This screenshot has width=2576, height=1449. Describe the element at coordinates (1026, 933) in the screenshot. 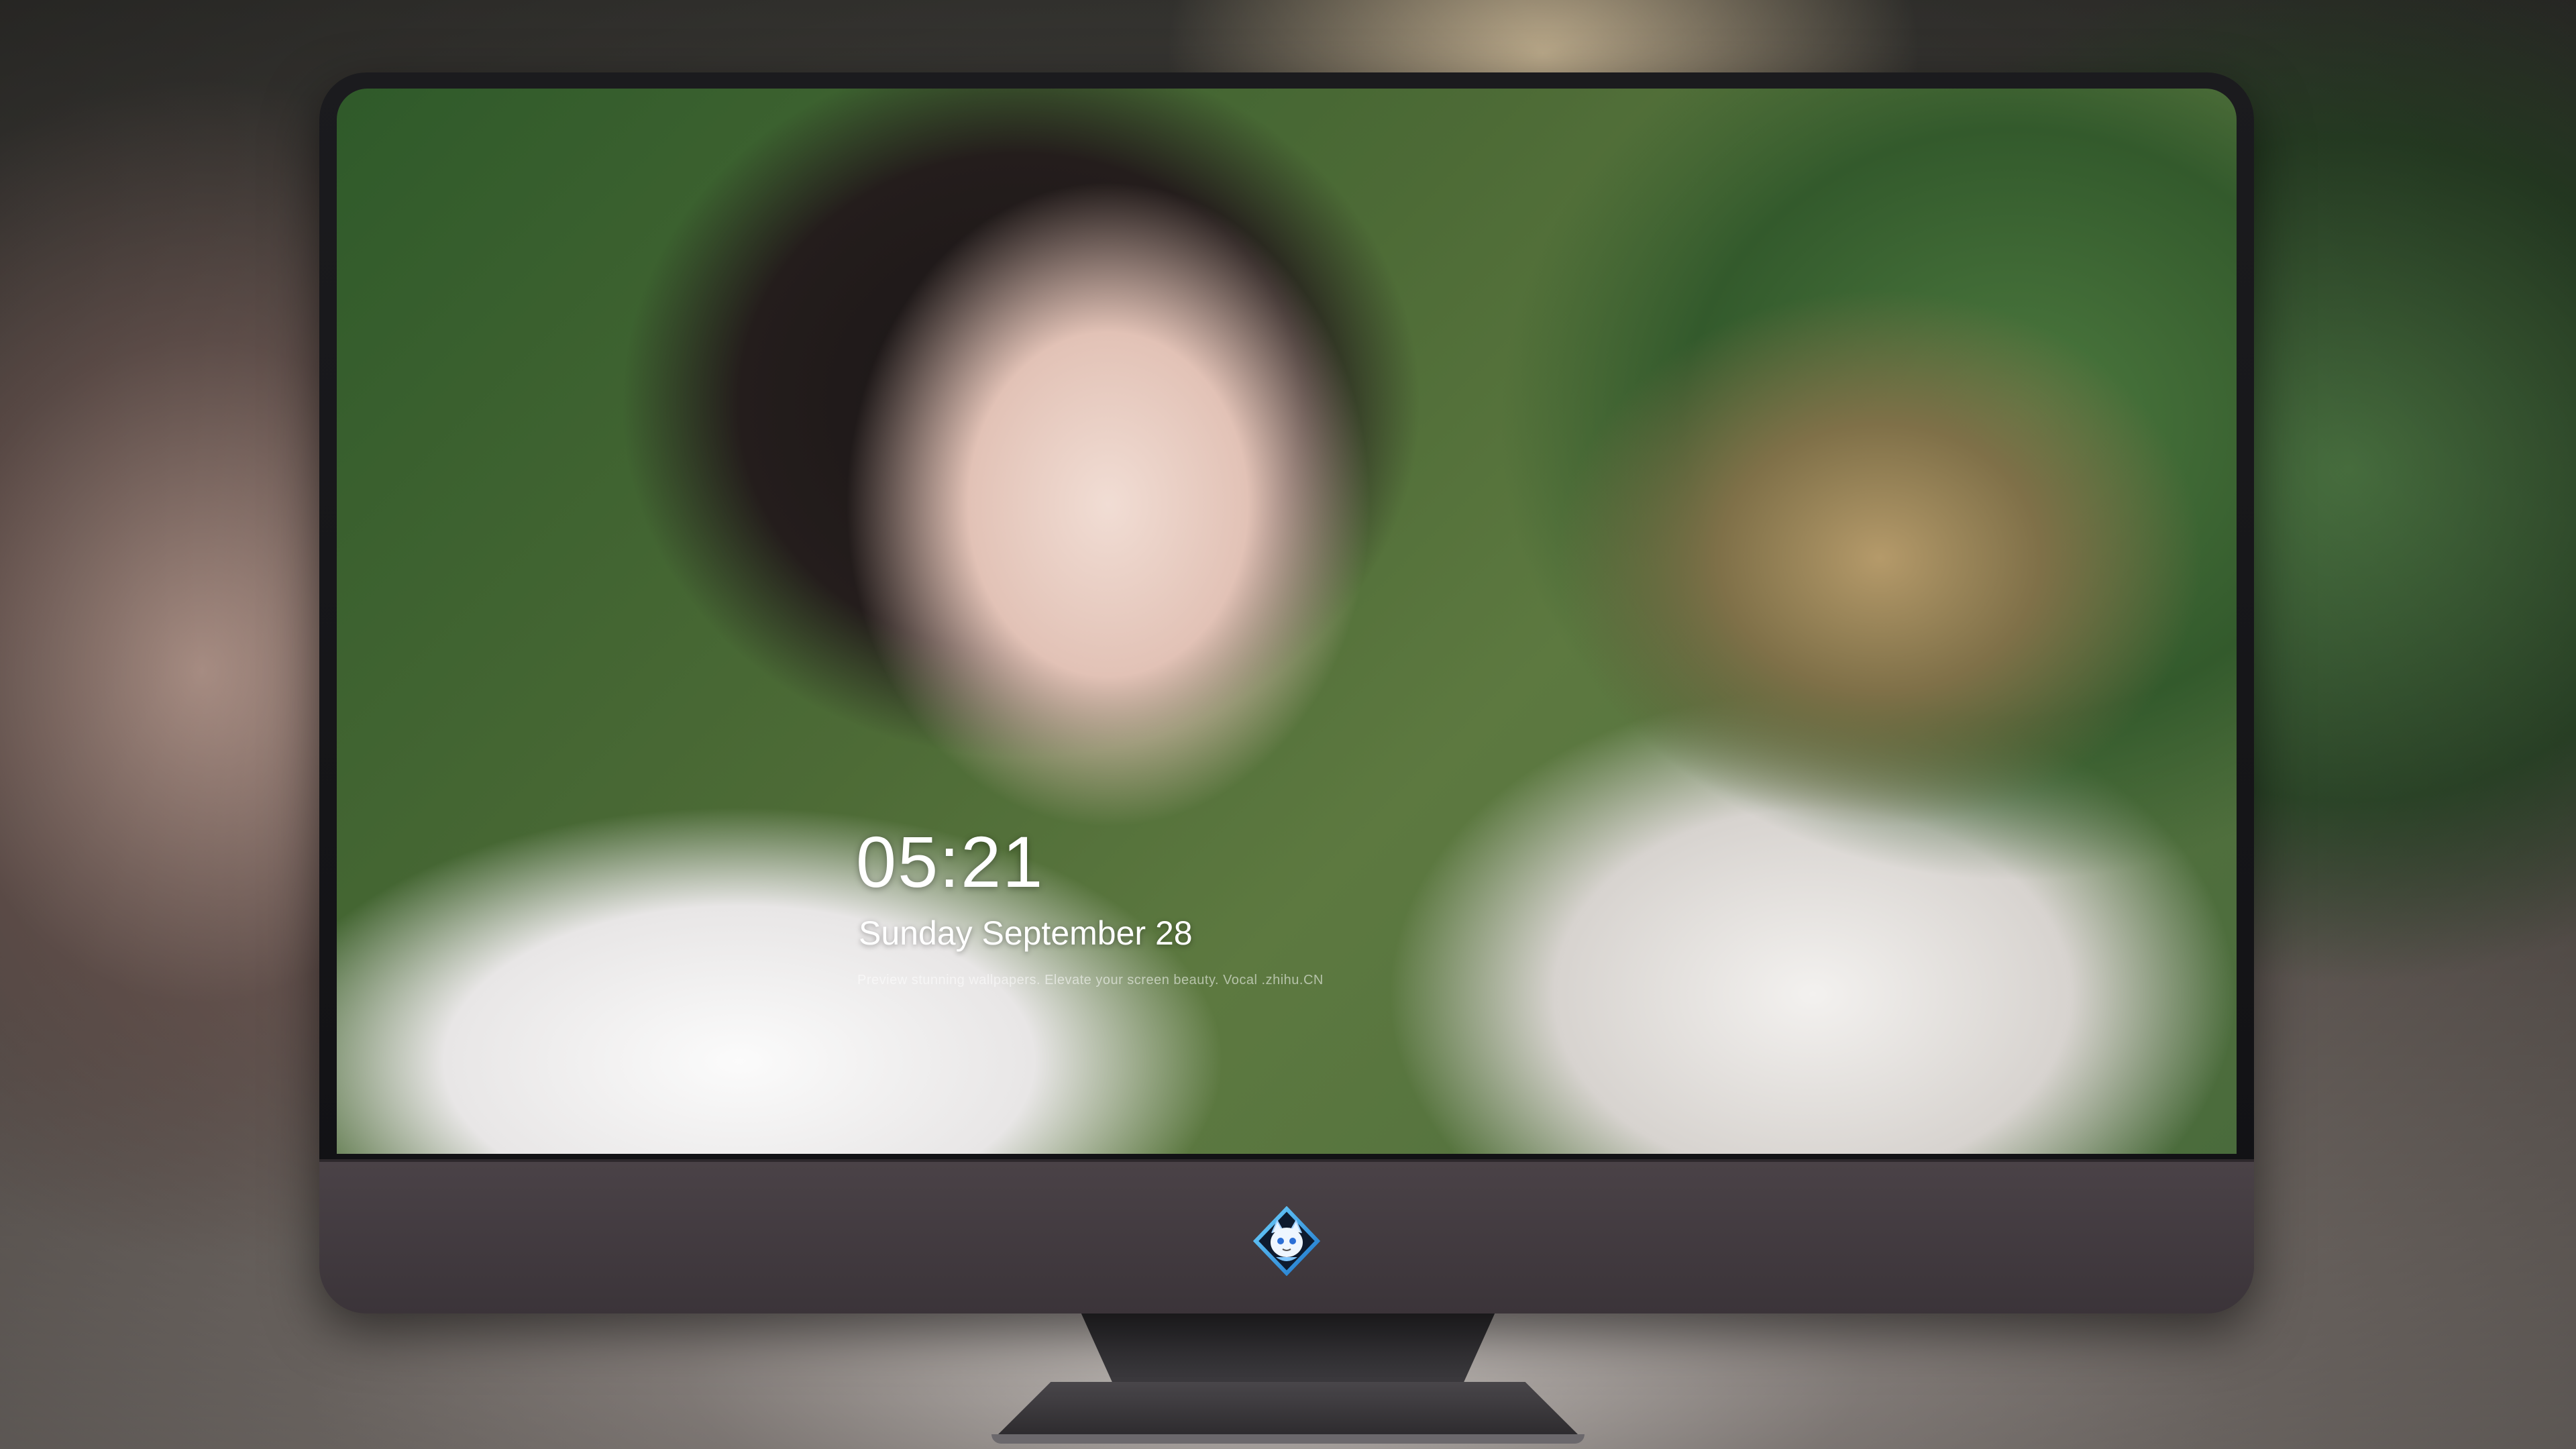

I see `lock-screen-date: Sunday September 28` at that location.